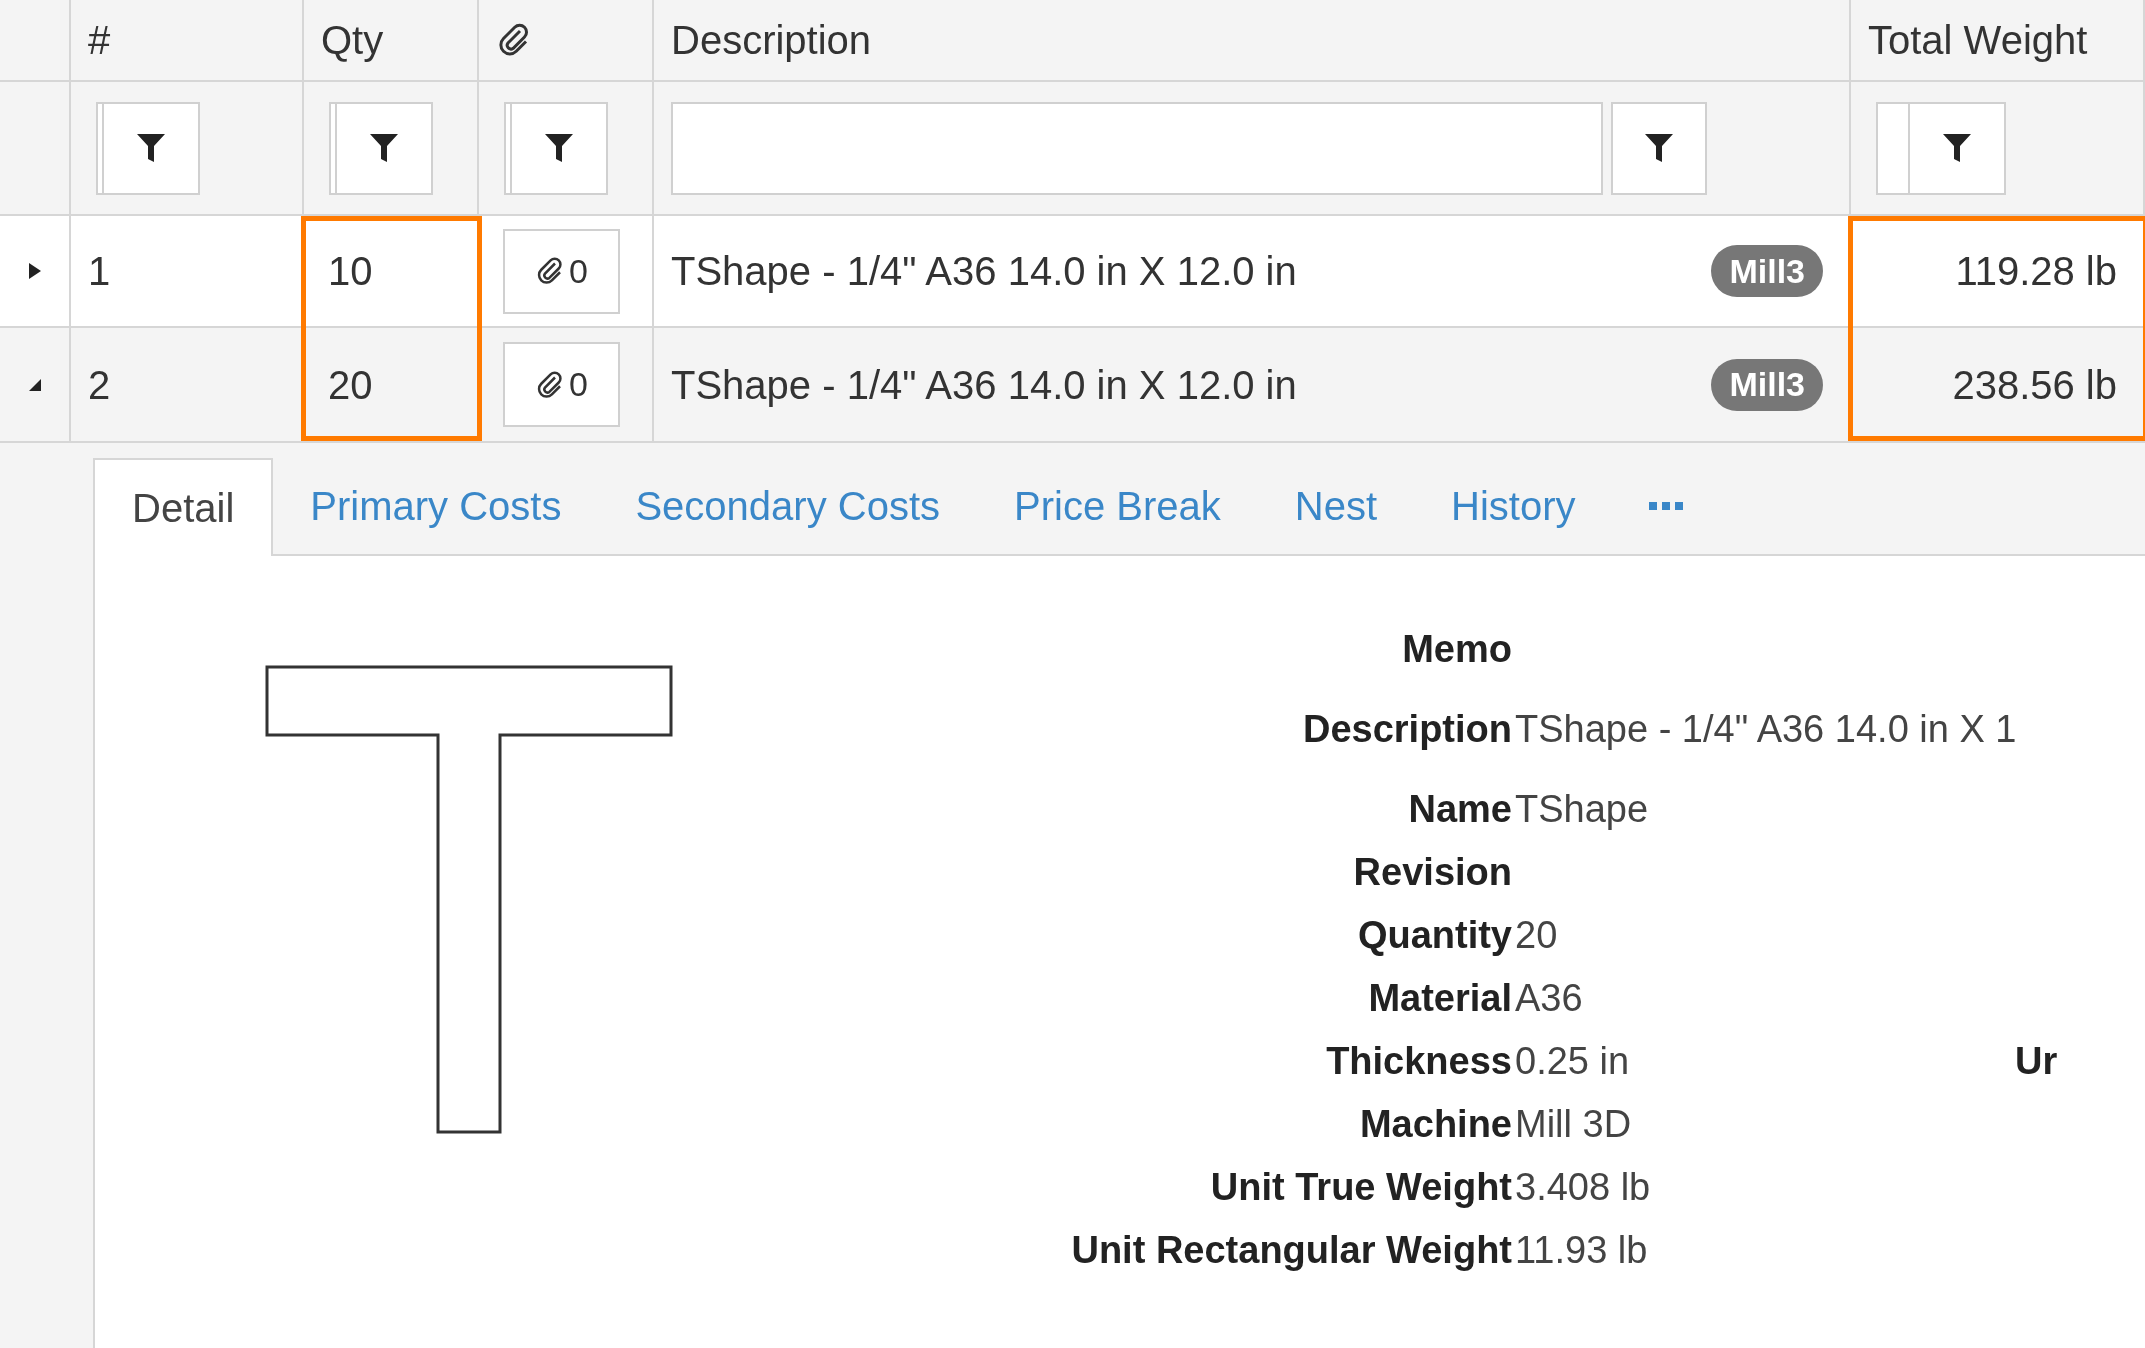 The height and width of the screenshot is (1348, 2145). What do you see at coordinates (2036, 271) in the screenshot?
I see `table-cell-text: 119.28 lb` at bounding box center [2036, 271].